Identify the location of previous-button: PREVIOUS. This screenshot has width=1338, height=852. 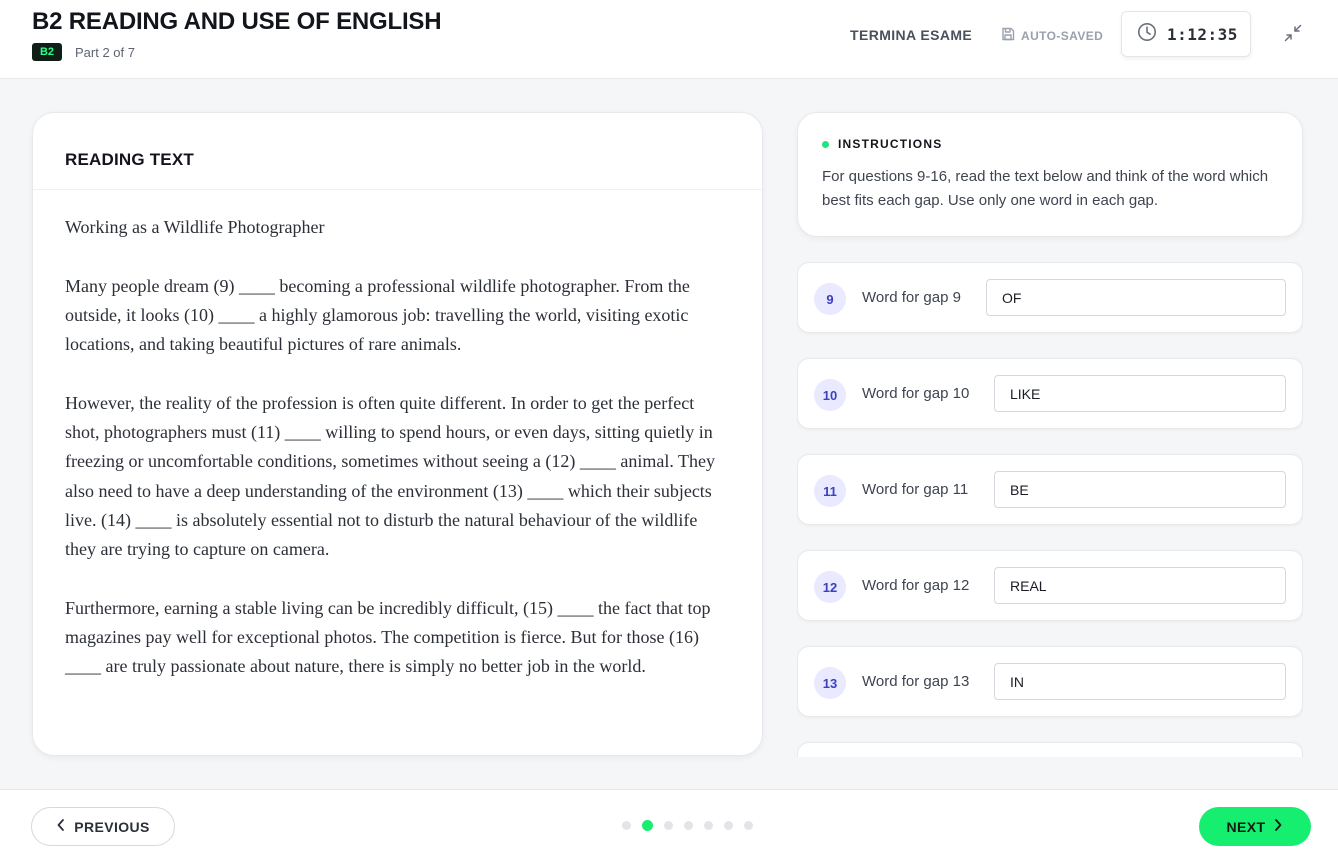
(103, 826).